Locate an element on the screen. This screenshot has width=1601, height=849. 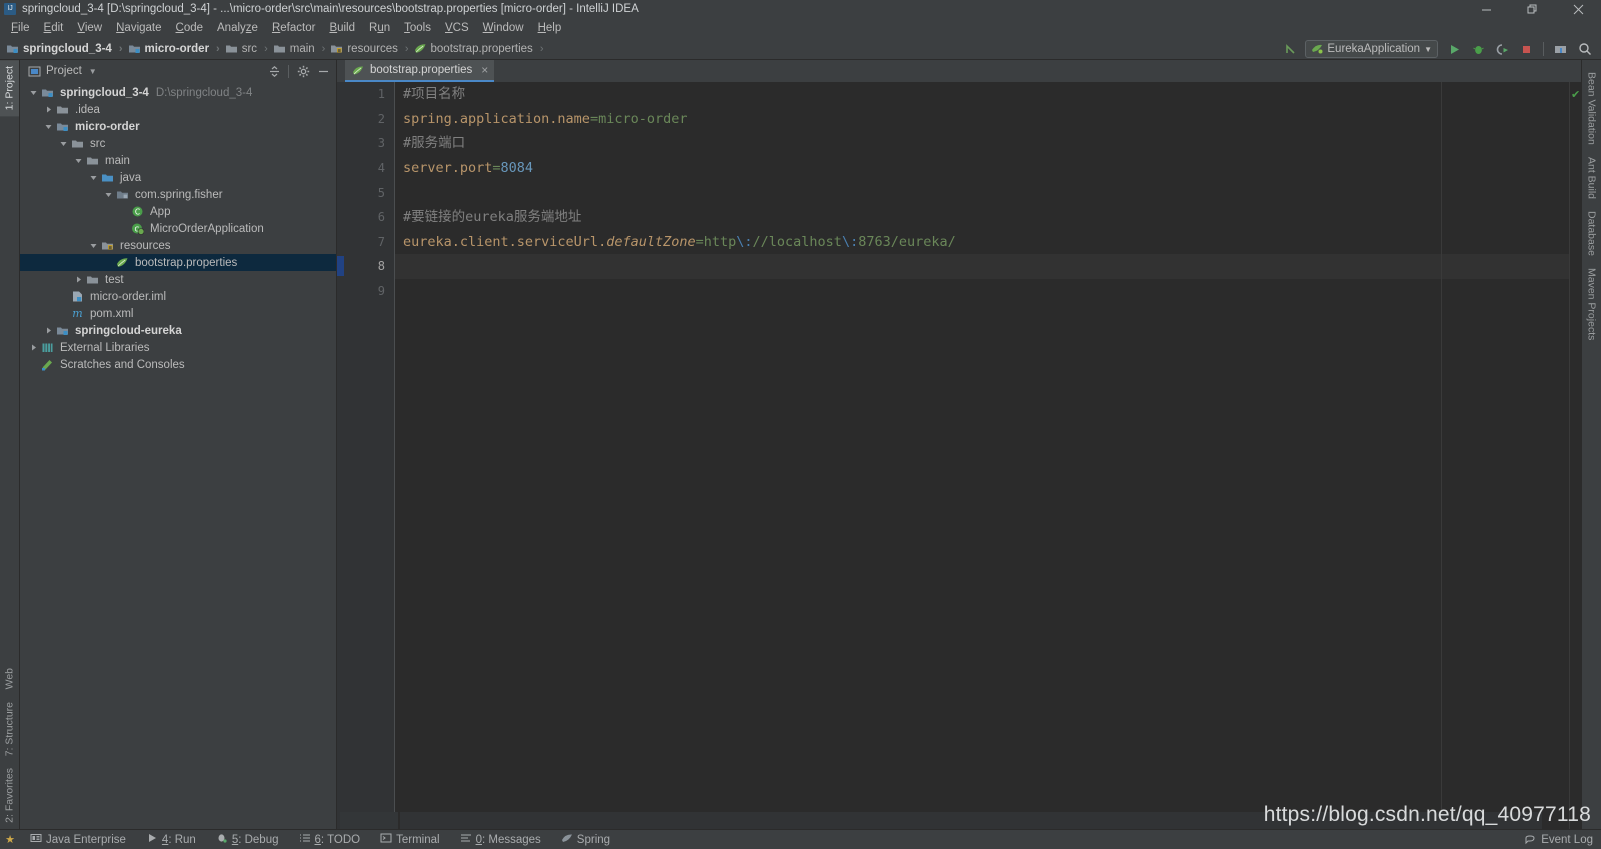
line-number: 2 is located at coordinates (381, 118).